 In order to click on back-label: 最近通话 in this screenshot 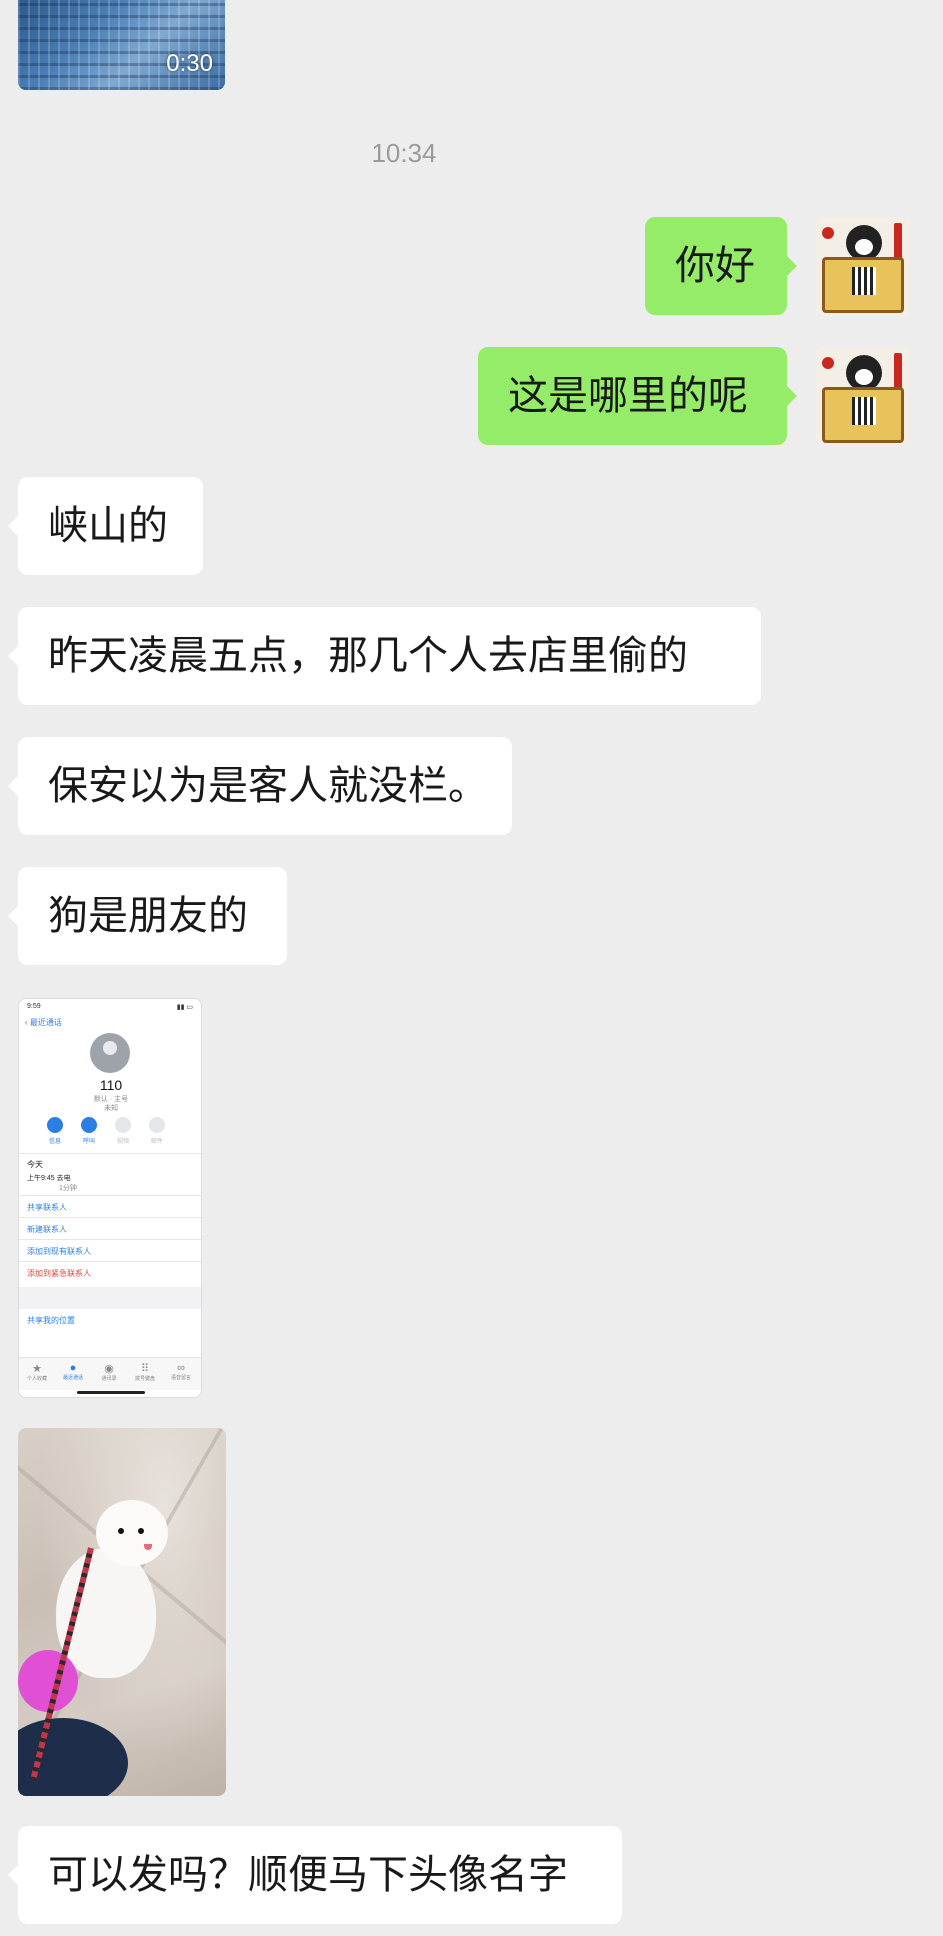, I will do `click(45, 1022)`.